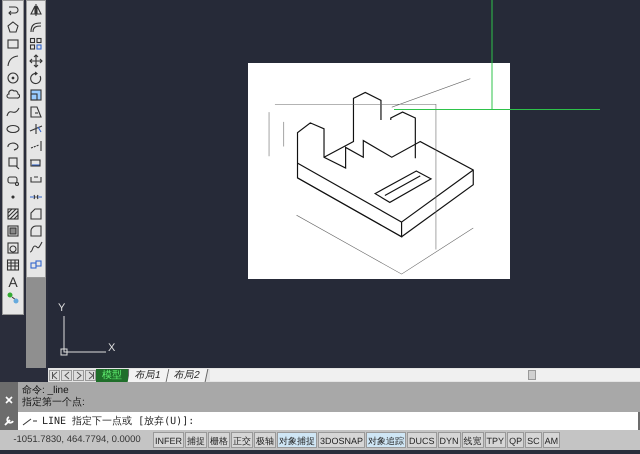  Describe the element at coordinates (473, 440) in the screenshot. I see `status-toggle-button: 线宽` at that location.